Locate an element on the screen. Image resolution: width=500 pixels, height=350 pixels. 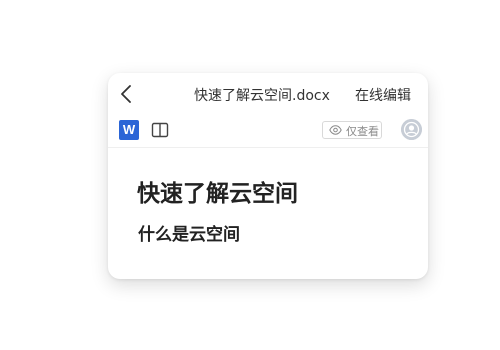
toolbar: W 仅查看 is located at coordinates (268, 130).